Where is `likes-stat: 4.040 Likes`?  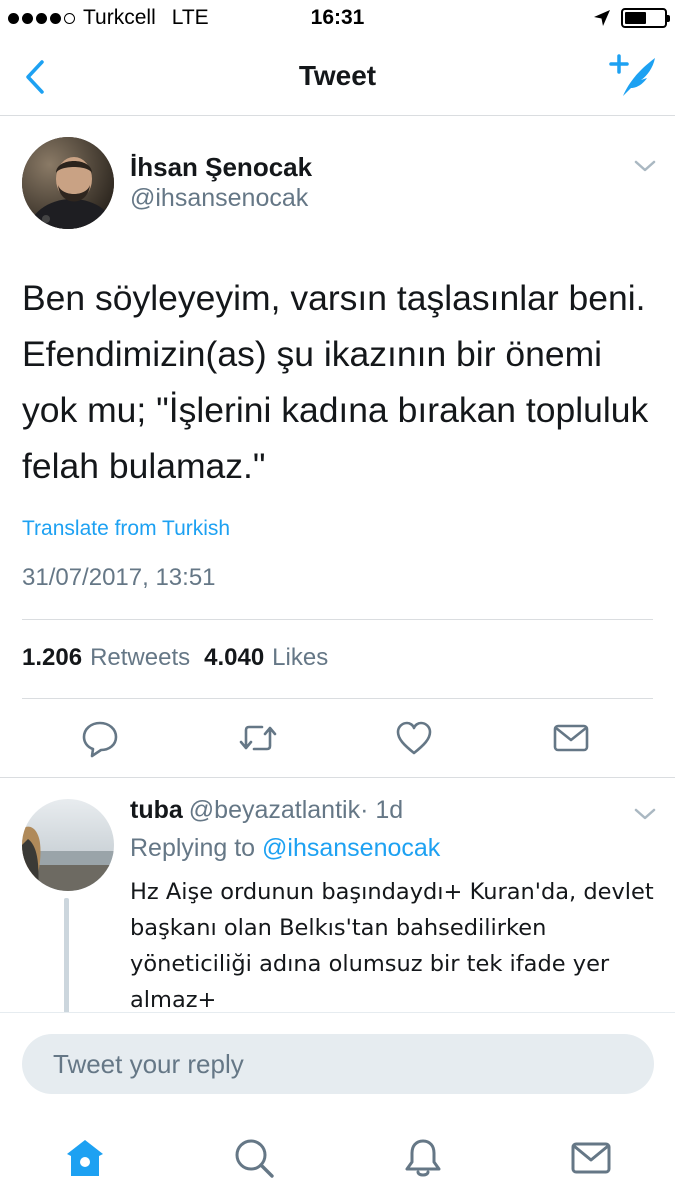
likes-stat: 4.040 Likes is located at coordinates (266, 658).